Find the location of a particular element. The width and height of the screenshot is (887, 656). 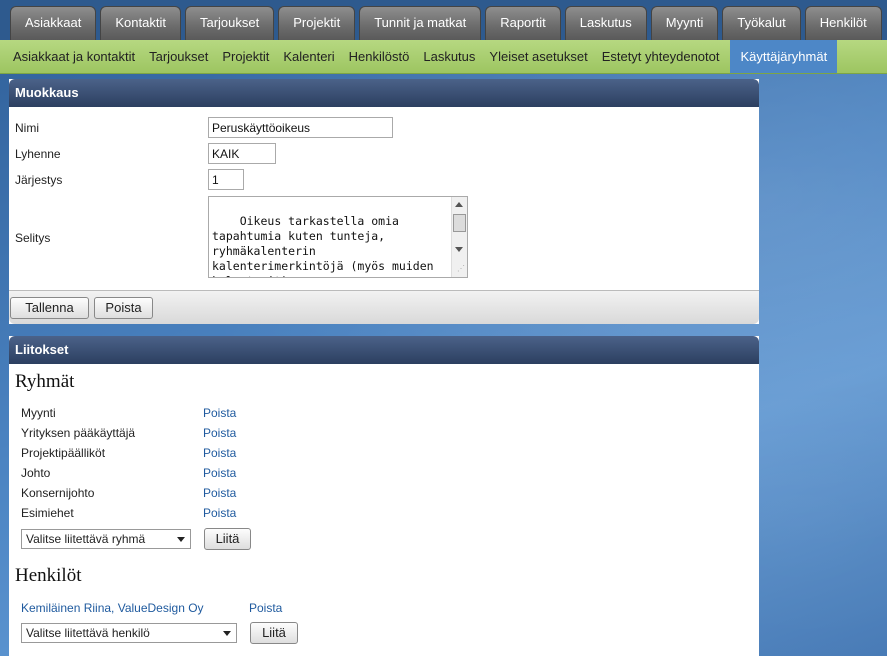

subtab-projektit: Projektit is located at coordinates (245, 56).